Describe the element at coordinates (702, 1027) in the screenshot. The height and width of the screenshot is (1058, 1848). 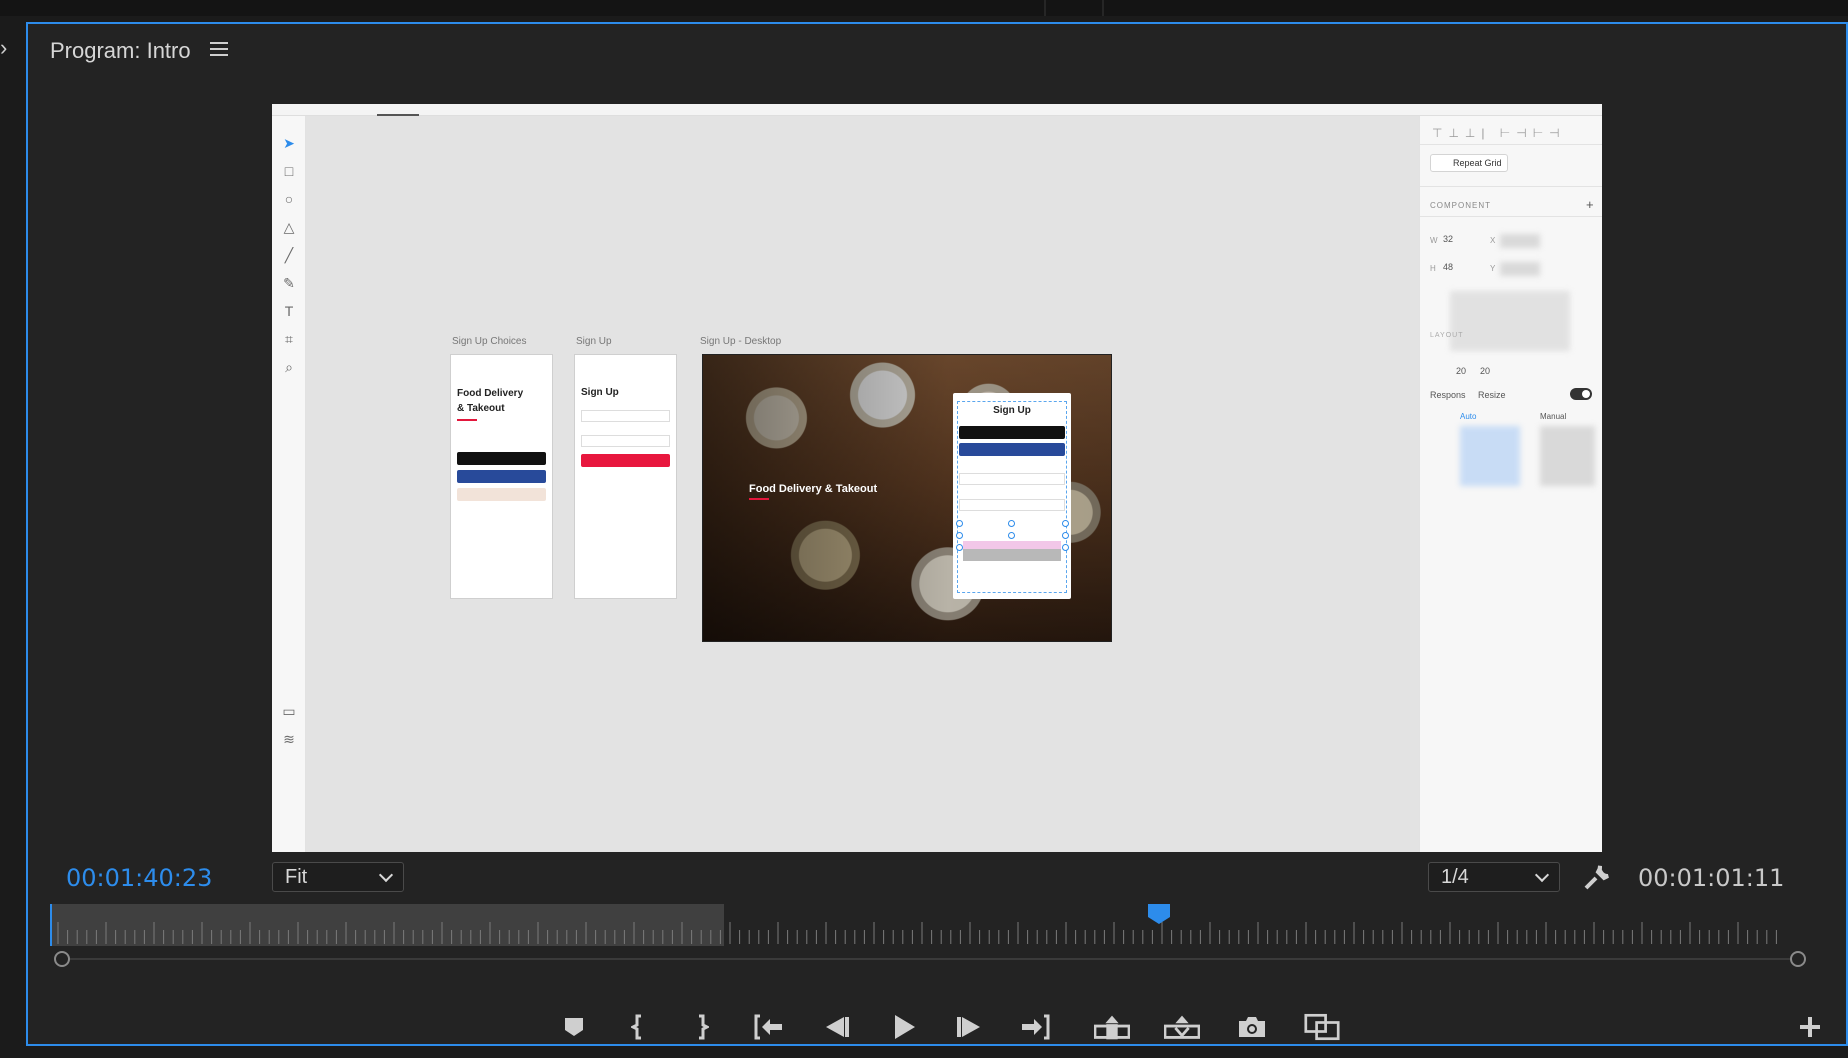
I see `mark-out-icon` at that location.